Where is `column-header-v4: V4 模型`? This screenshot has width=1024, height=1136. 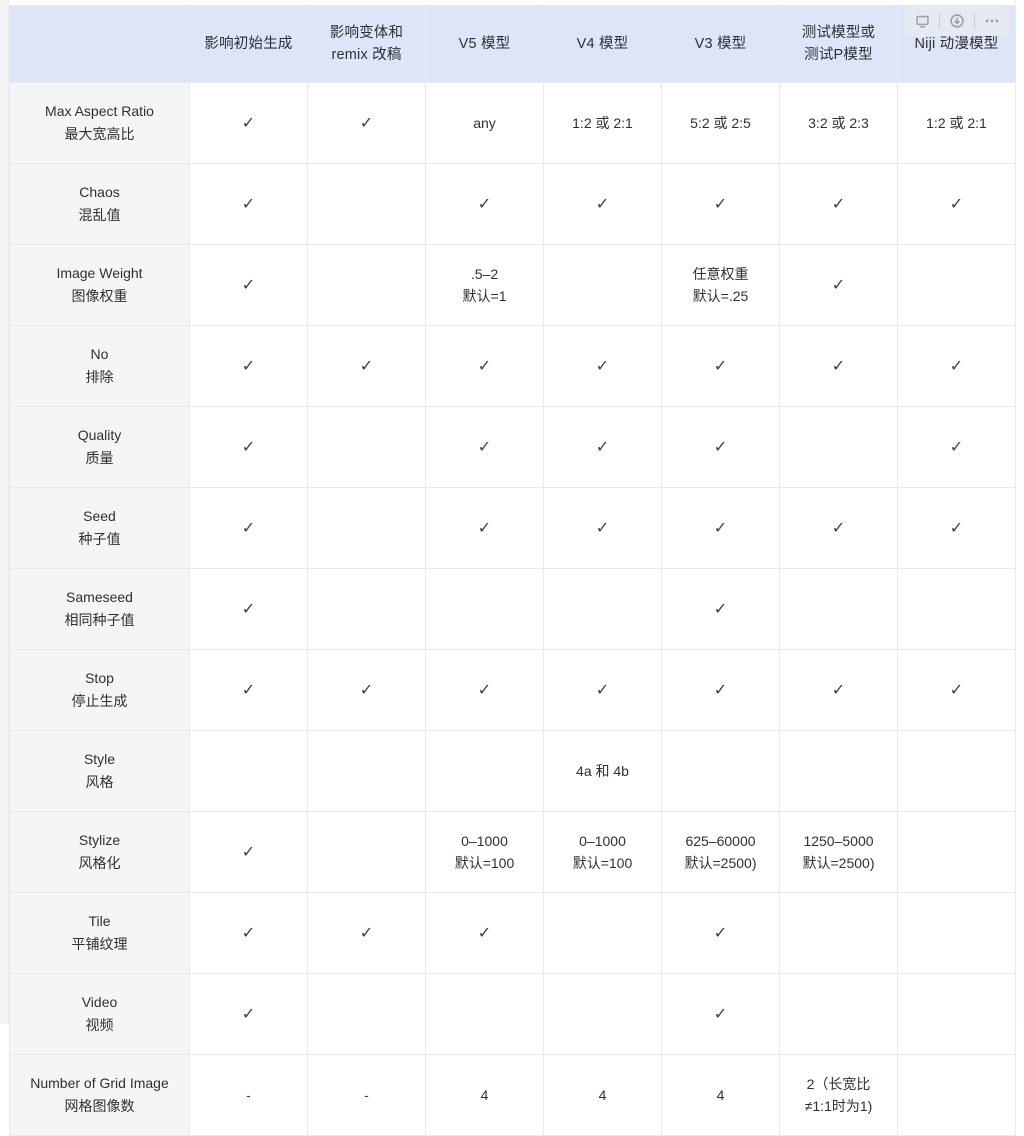 column-header-v4: V4 模型 is located at coordinates (602, 44).